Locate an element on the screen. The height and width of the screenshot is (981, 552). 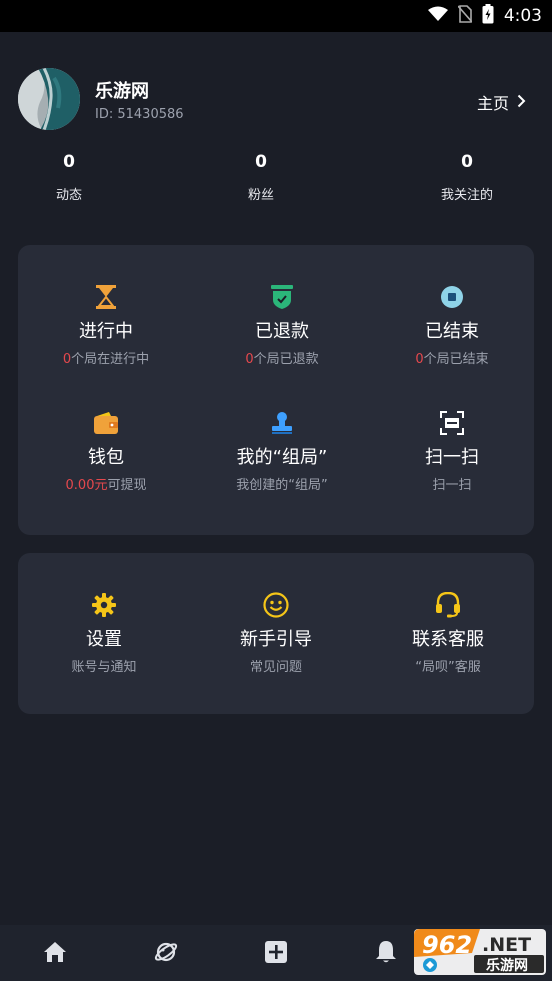
watermark-text: 乐游网 is located at coordinates (507, 965).